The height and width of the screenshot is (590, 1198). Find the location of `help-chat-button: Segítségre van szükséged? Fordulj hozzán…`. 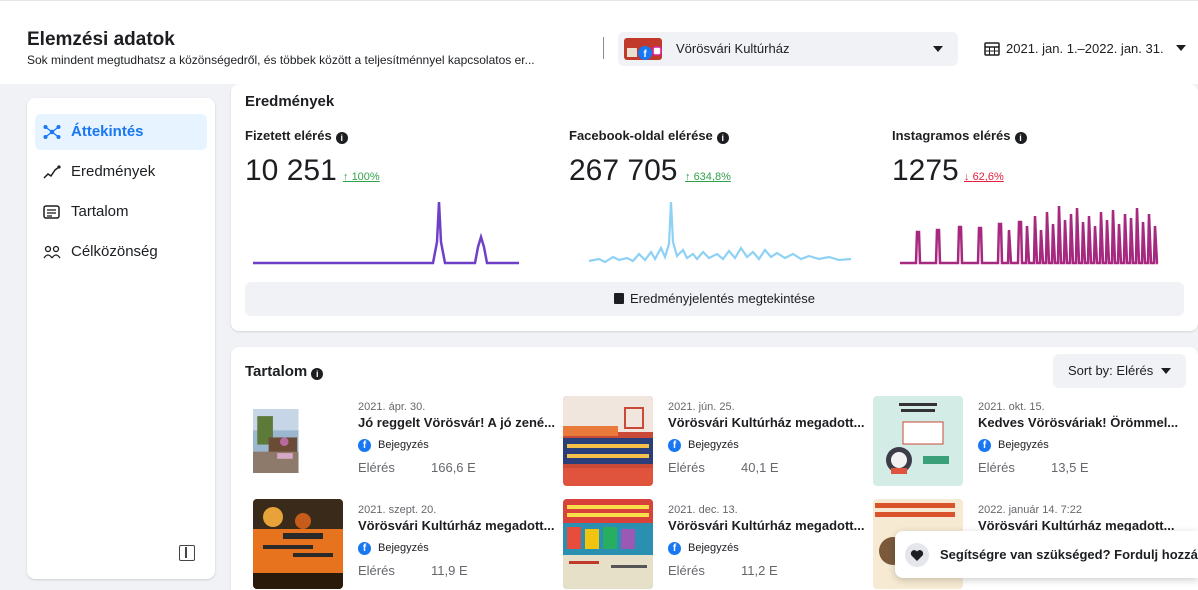

help-chat-button: Segítségre van szükséged? Fordulj hozzán… is located at coordinates (1046, 554).